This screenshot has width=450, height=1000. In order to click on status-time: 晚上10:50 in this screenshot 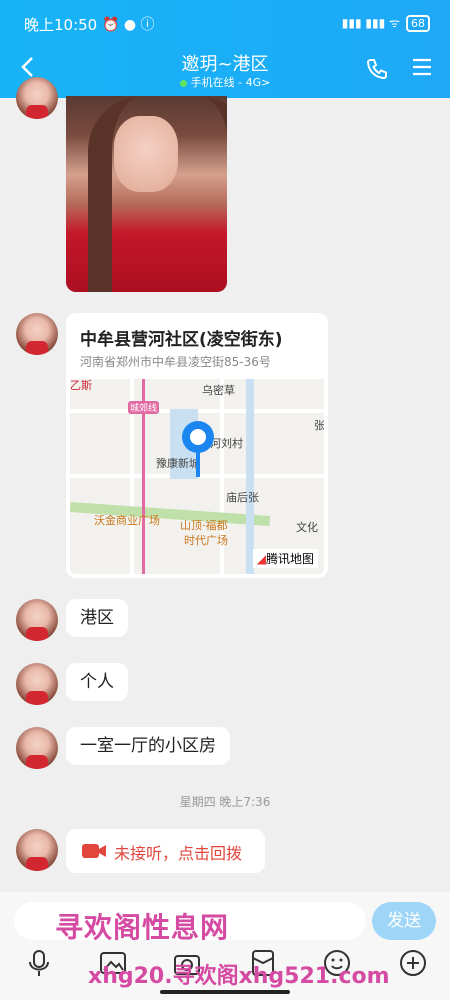, I will do `click(61, 25)`.